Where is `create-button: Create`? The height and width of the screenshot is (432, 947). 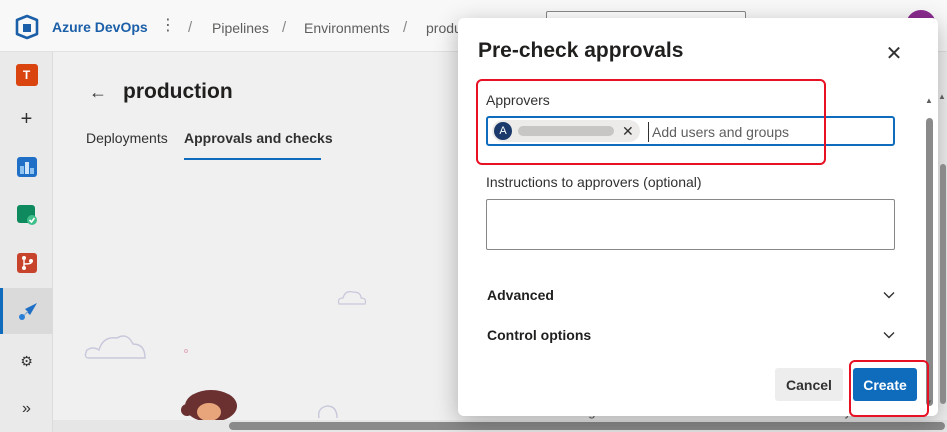 create-button: Create is located at coordinates (885, 384).